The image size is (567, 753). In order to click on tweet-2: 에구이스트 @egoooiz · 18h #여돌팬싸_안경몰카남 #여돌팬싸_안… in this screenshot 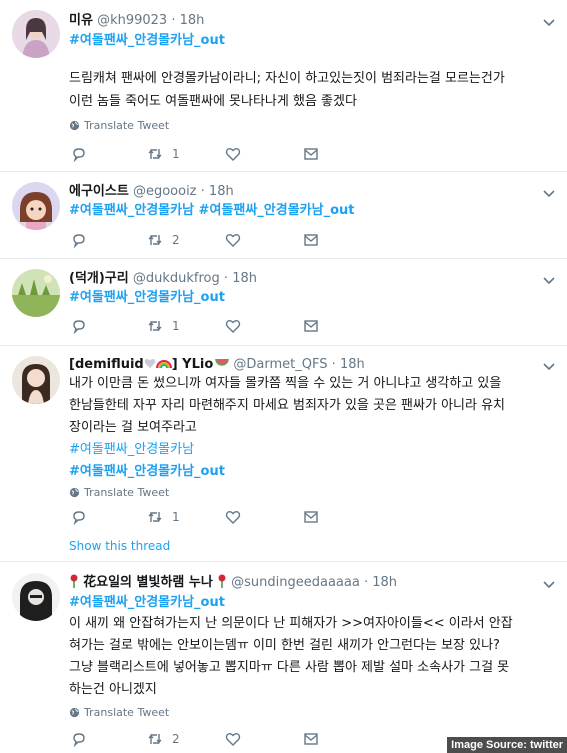, I will do `click(283, 215)`.